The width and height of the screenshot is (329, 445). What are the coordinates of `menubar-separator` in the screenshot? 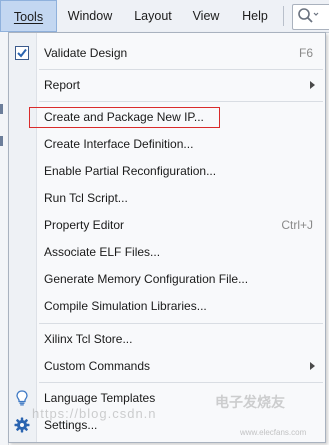 It's located at (283, 16).